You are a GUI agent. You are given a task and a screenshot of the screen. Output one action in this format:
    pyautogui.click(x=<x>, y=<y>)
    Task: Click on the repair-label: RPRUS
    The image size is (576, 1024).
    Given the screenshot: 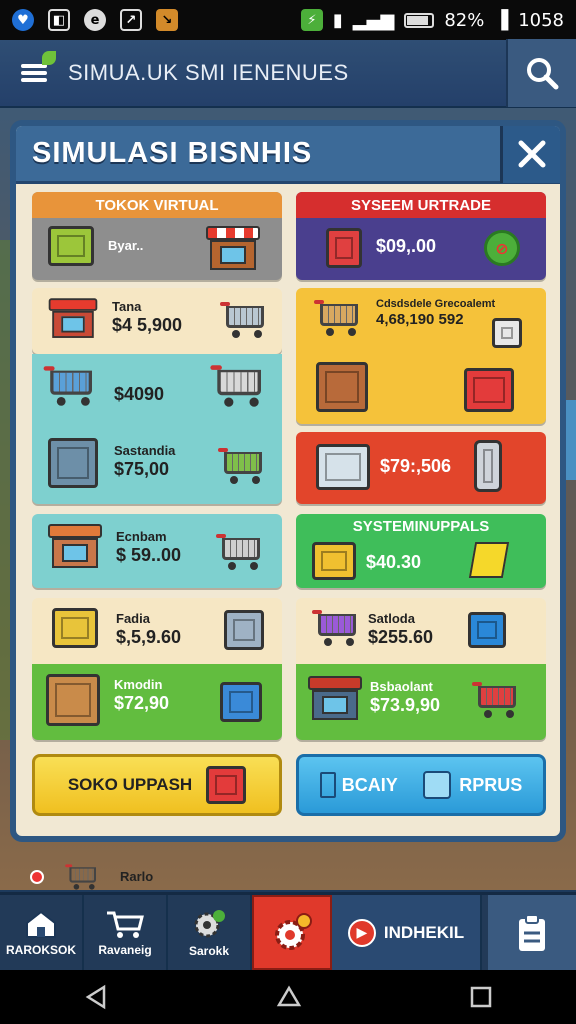 What is the action you would take?
    pyautogui.click(x=491, y=784)
    